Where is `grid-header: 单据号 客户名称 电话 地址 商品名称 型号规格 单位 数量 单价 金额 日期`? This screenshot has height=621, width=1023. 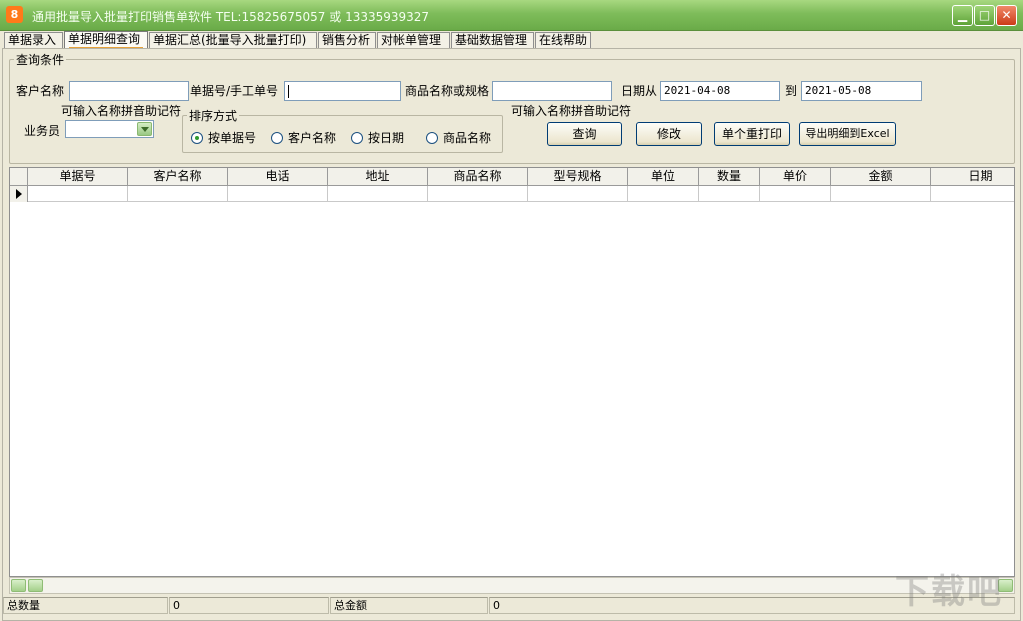 grid-header: 单据号 客户名称 电话 地址 商品名称 型号规格 单位 数量 单价 金额 日期 is located at coordinates (512, 177).